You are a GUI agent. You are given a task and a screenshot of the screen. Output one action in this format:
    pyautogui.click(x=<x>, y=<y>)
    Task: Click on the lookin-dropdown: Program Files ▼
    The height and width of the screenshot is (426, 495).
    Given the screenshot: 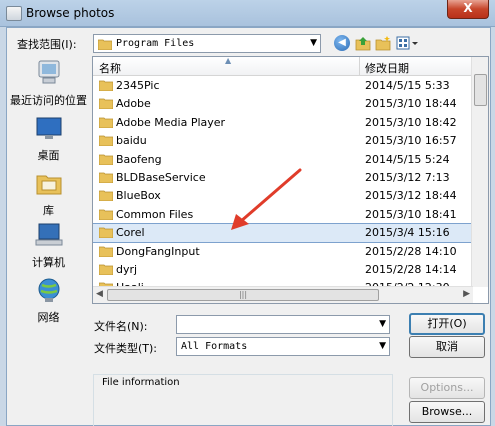 What is the action you would take?
    pyautogui.click(x=207, y=43)
    